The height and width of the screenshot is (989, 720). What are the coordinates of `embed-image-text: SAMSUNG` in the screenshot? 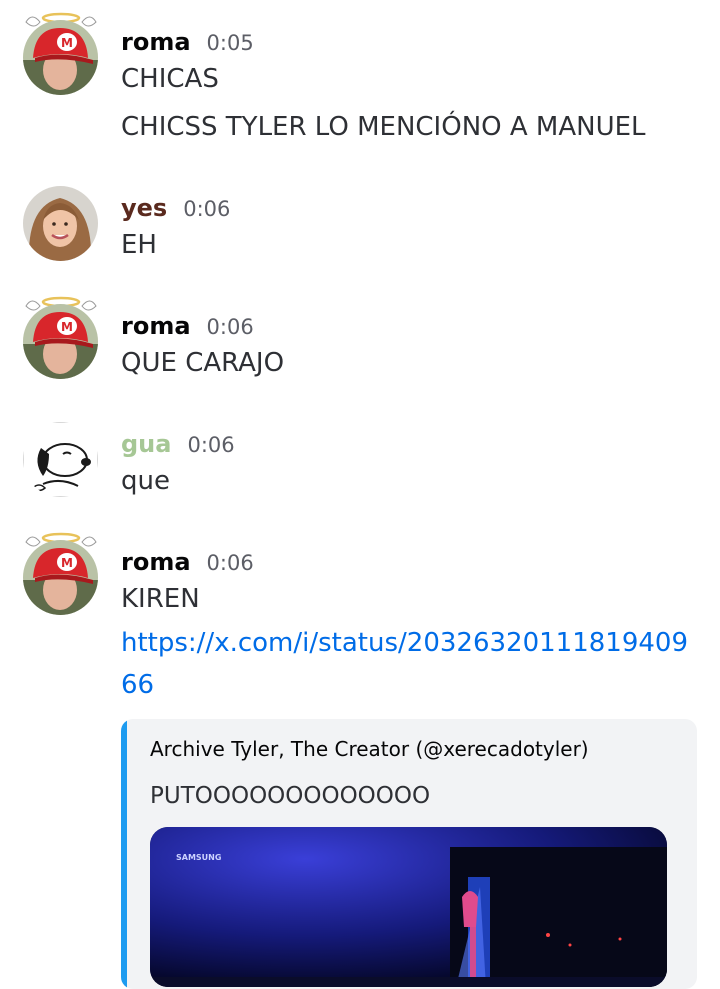 It's located at (198, 857).